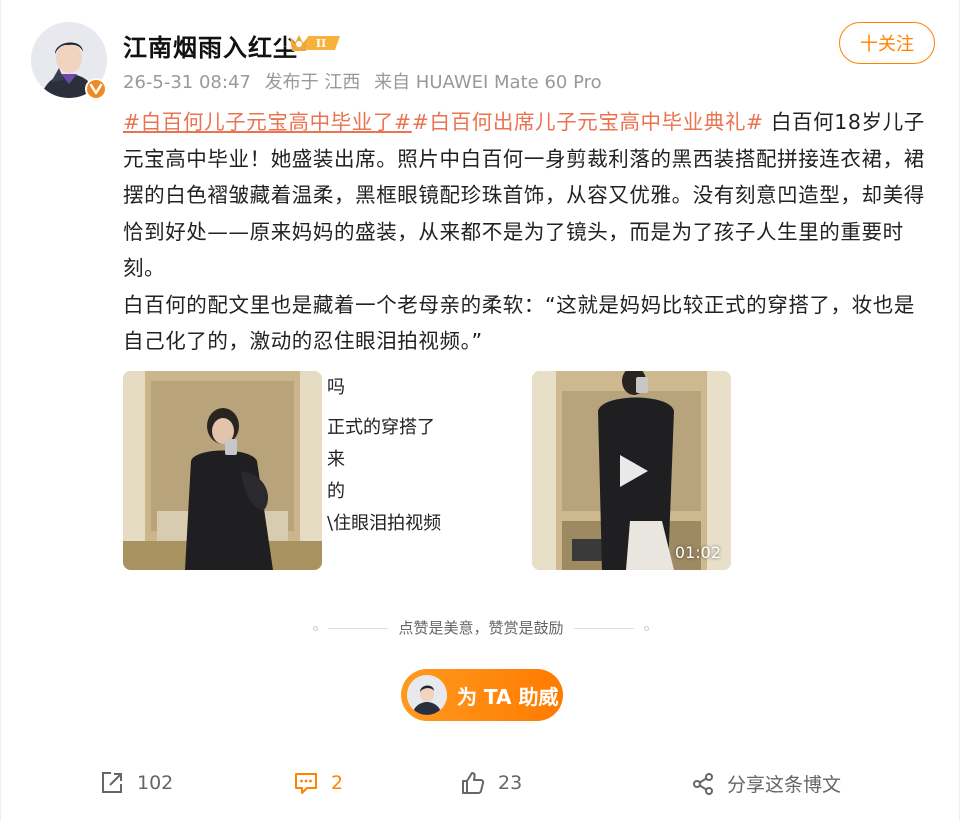 The image size is (960, 821). I want to click on post-location: 发布于 江西, so click(312, 82).